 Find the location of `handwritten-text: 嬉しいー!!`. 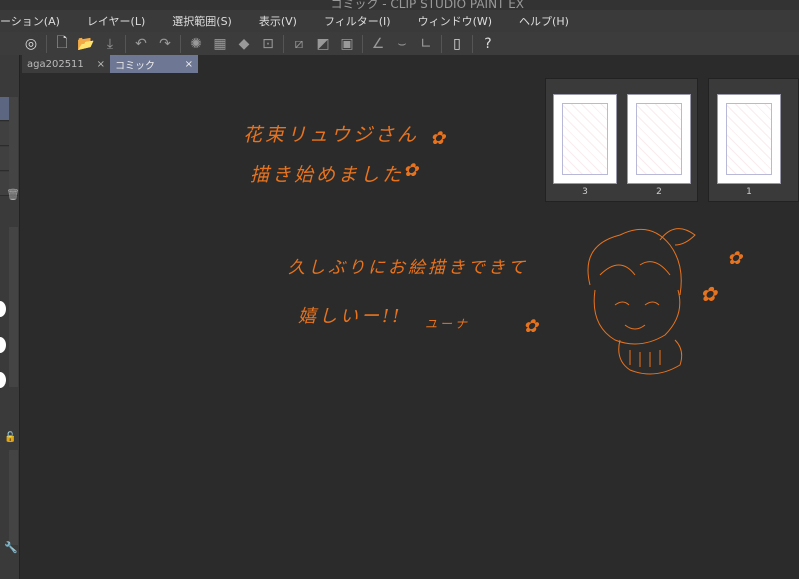

handwritten-text: 嬉しいー!! is located at coordinates (350, 316).